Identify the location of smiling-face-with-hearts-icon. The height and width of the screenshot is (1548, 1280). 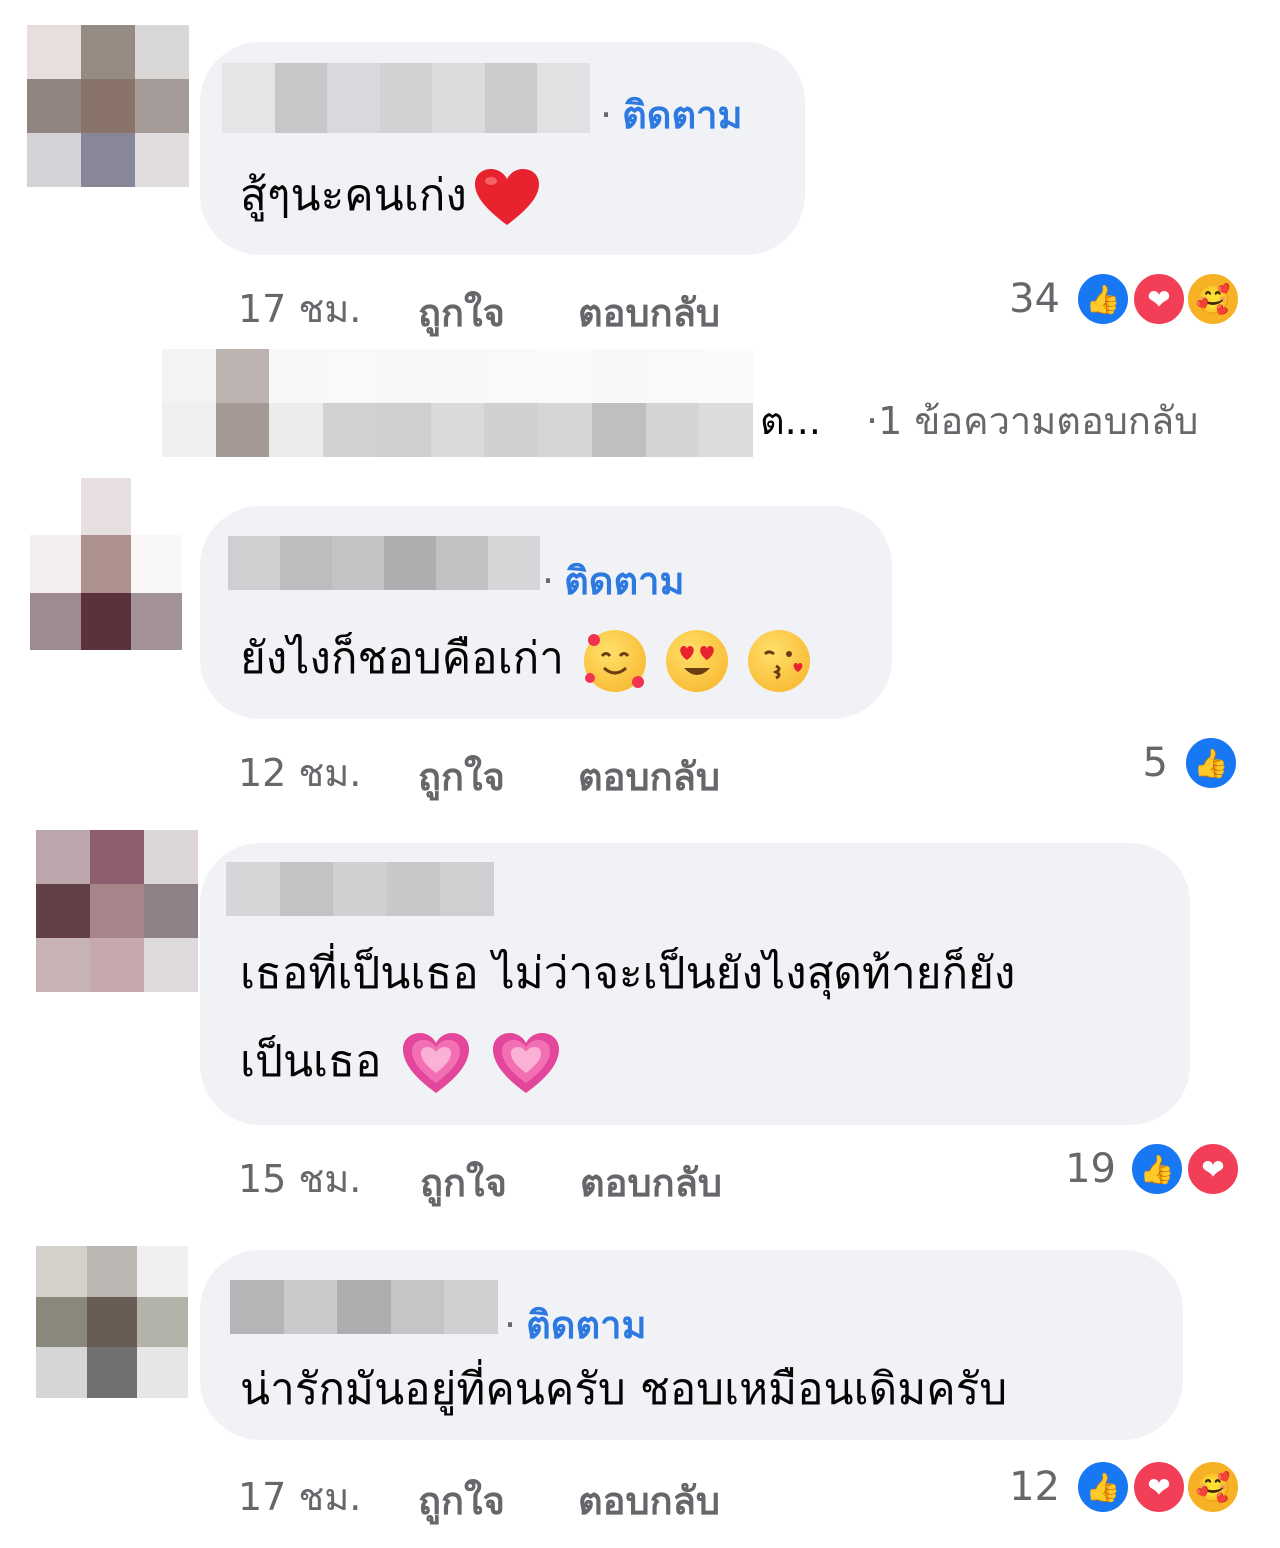
(614, 661).